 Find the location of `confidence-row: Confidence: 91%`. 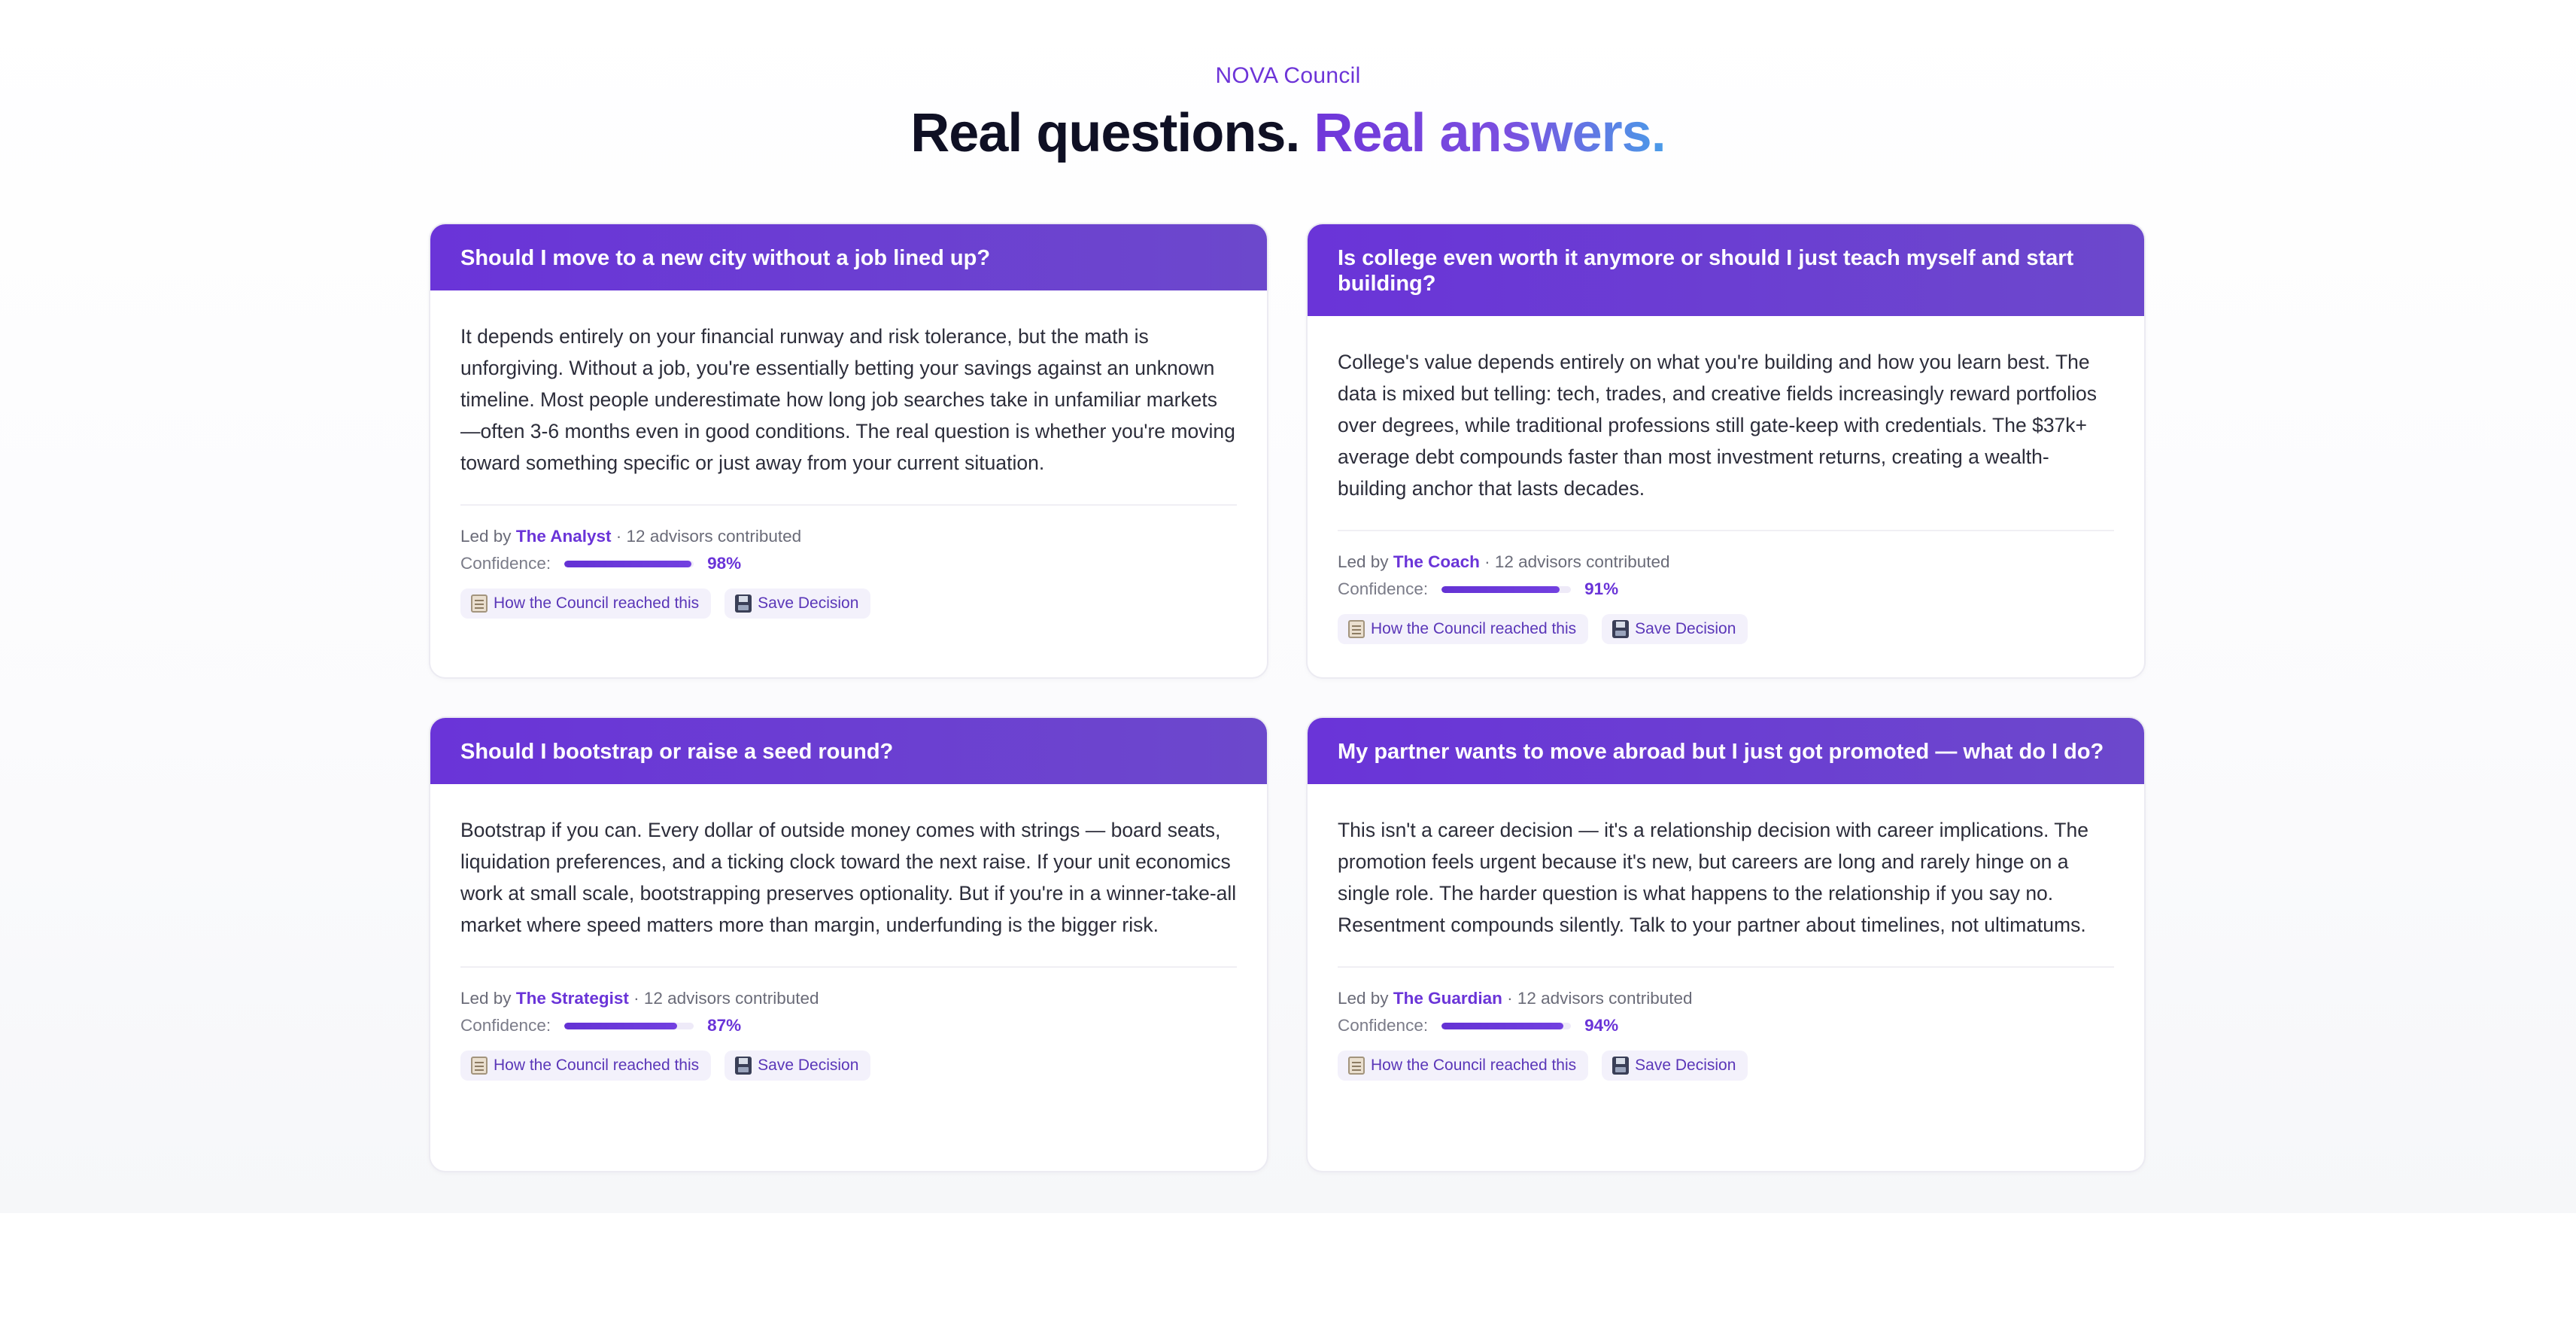

confidence-row: Confidence: 91% is located at coordinates (1726, 589).